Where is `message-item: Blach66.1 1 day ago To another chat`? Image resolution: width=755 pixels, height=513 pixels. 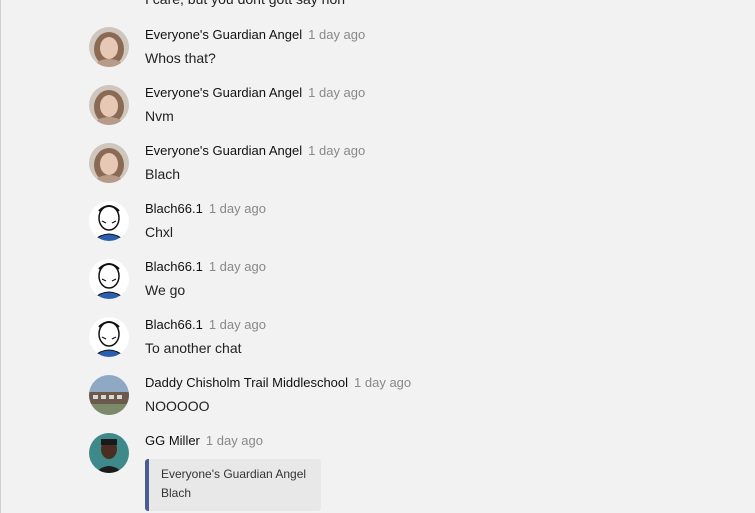
message-item: Blach66.1 1 day ago To another chat is located at coordinates (409, 345).